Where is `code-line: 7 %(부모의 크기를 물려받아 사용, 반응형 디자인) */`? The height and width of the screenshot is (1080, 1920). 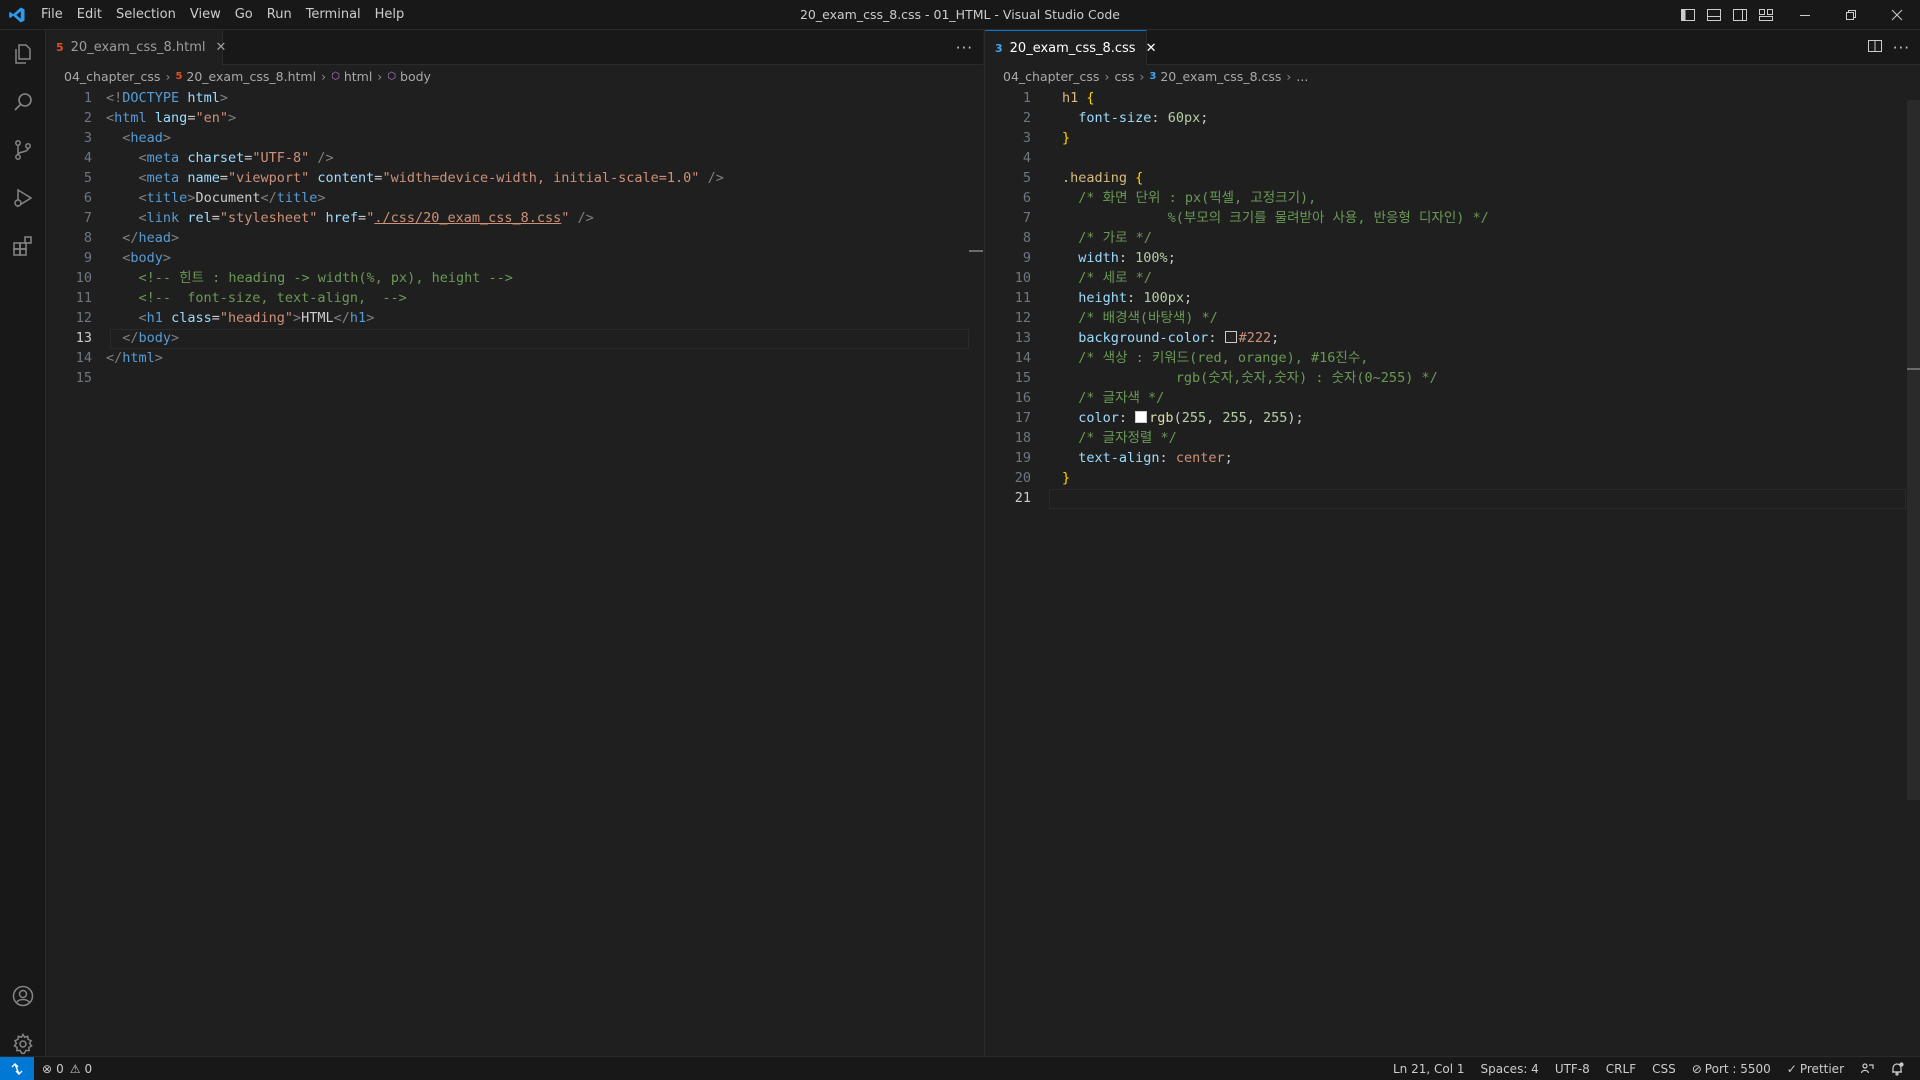
code-line: 7 %(부모의 크기를 물려받아 사용, 반응형 디자인) */ is located at coordinates (1452, 218).